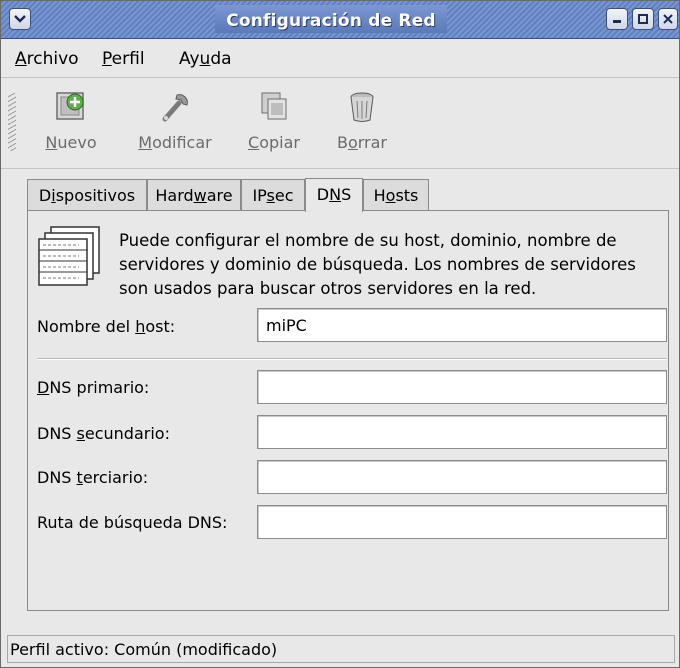 Image resolution: width=680 pixels, height=668 pixels. Describe the element at coordinates (175, 108) in the screenshot. I see `wrench-icon` at that location.